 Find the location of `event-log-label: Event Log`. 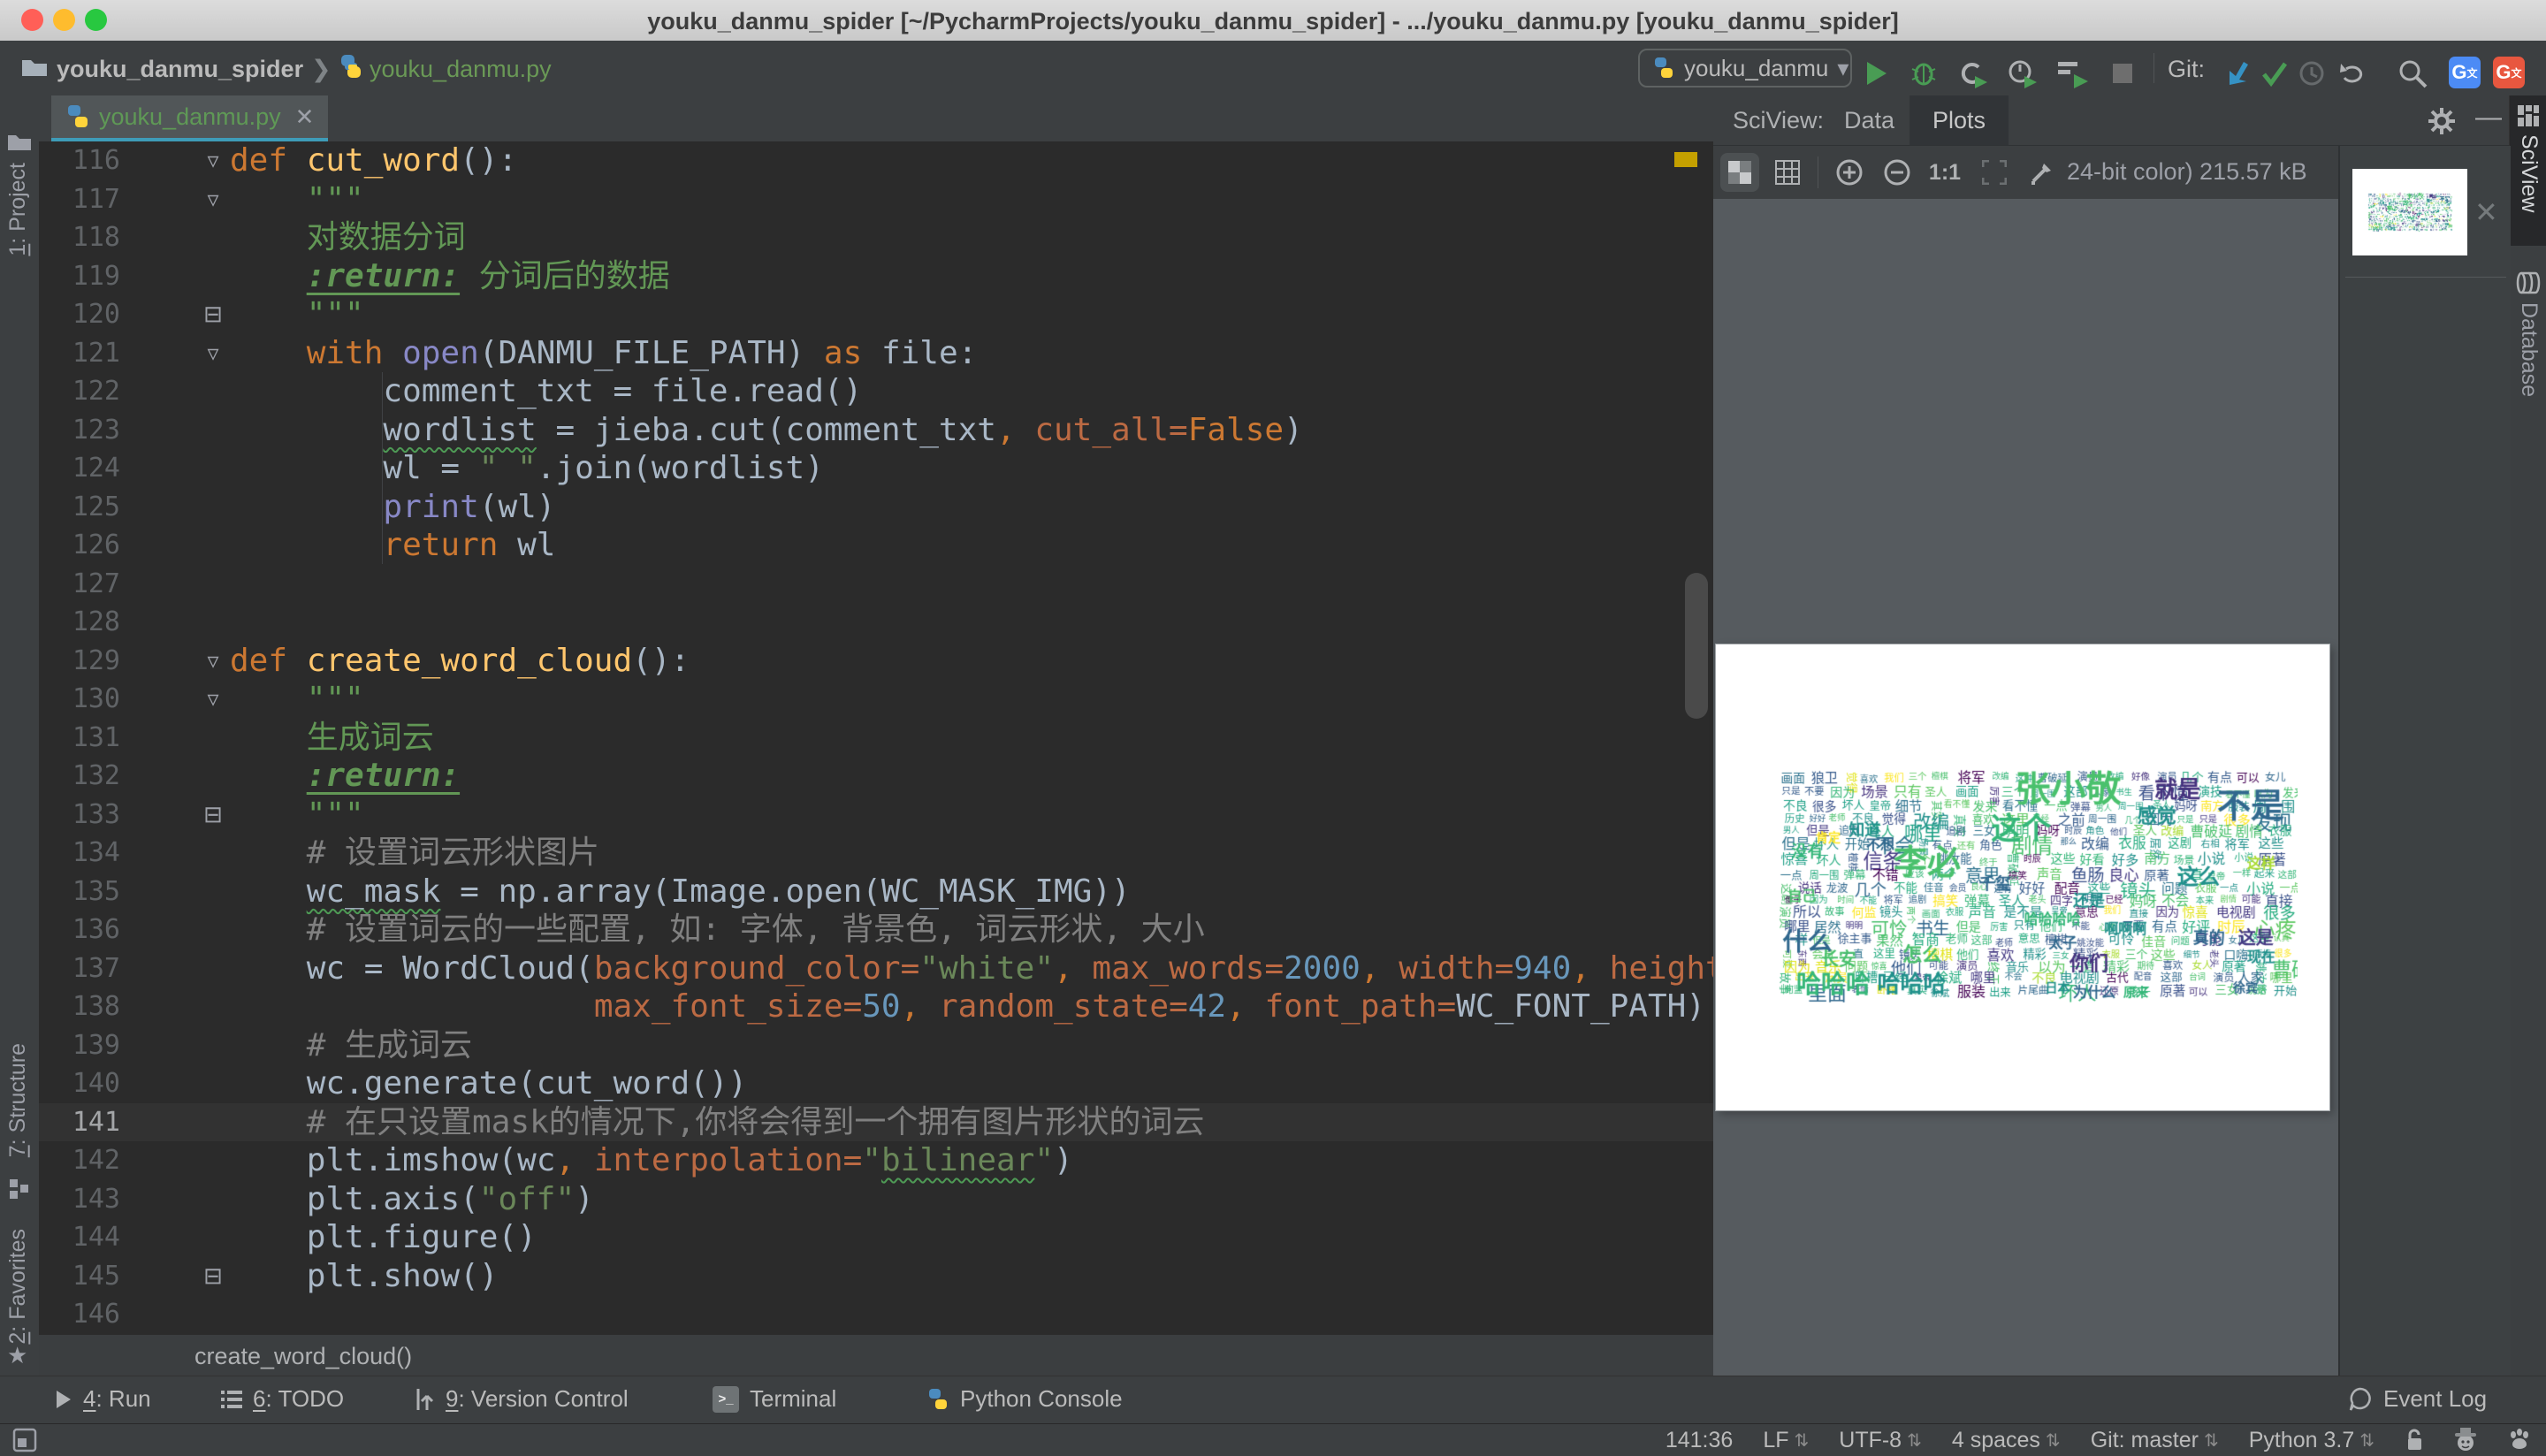

event-log-label: Event Log is located at coordinates (2435, 1398).